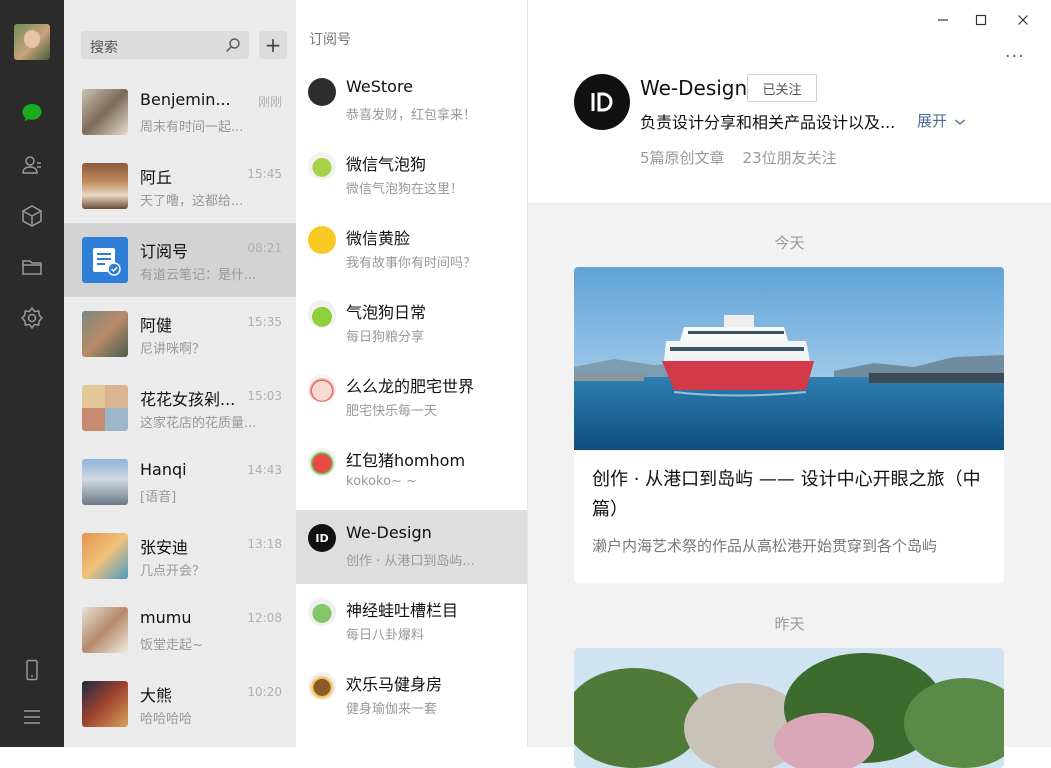 This screenshot has height=768, width=1051. What do you see at coordinates (32, 42) in the screenshot?
I see `user-avatar` at bounding box center [32, 42].